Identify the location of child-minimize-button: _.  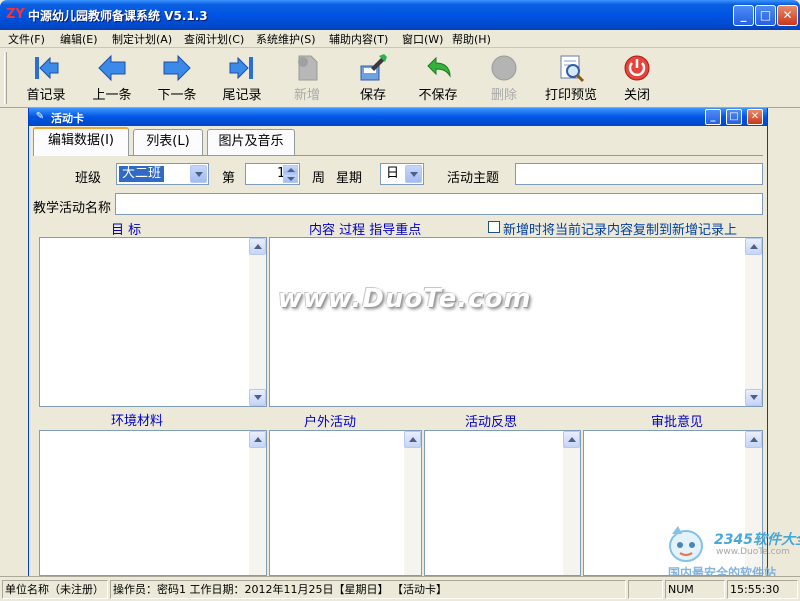
(713, 117).